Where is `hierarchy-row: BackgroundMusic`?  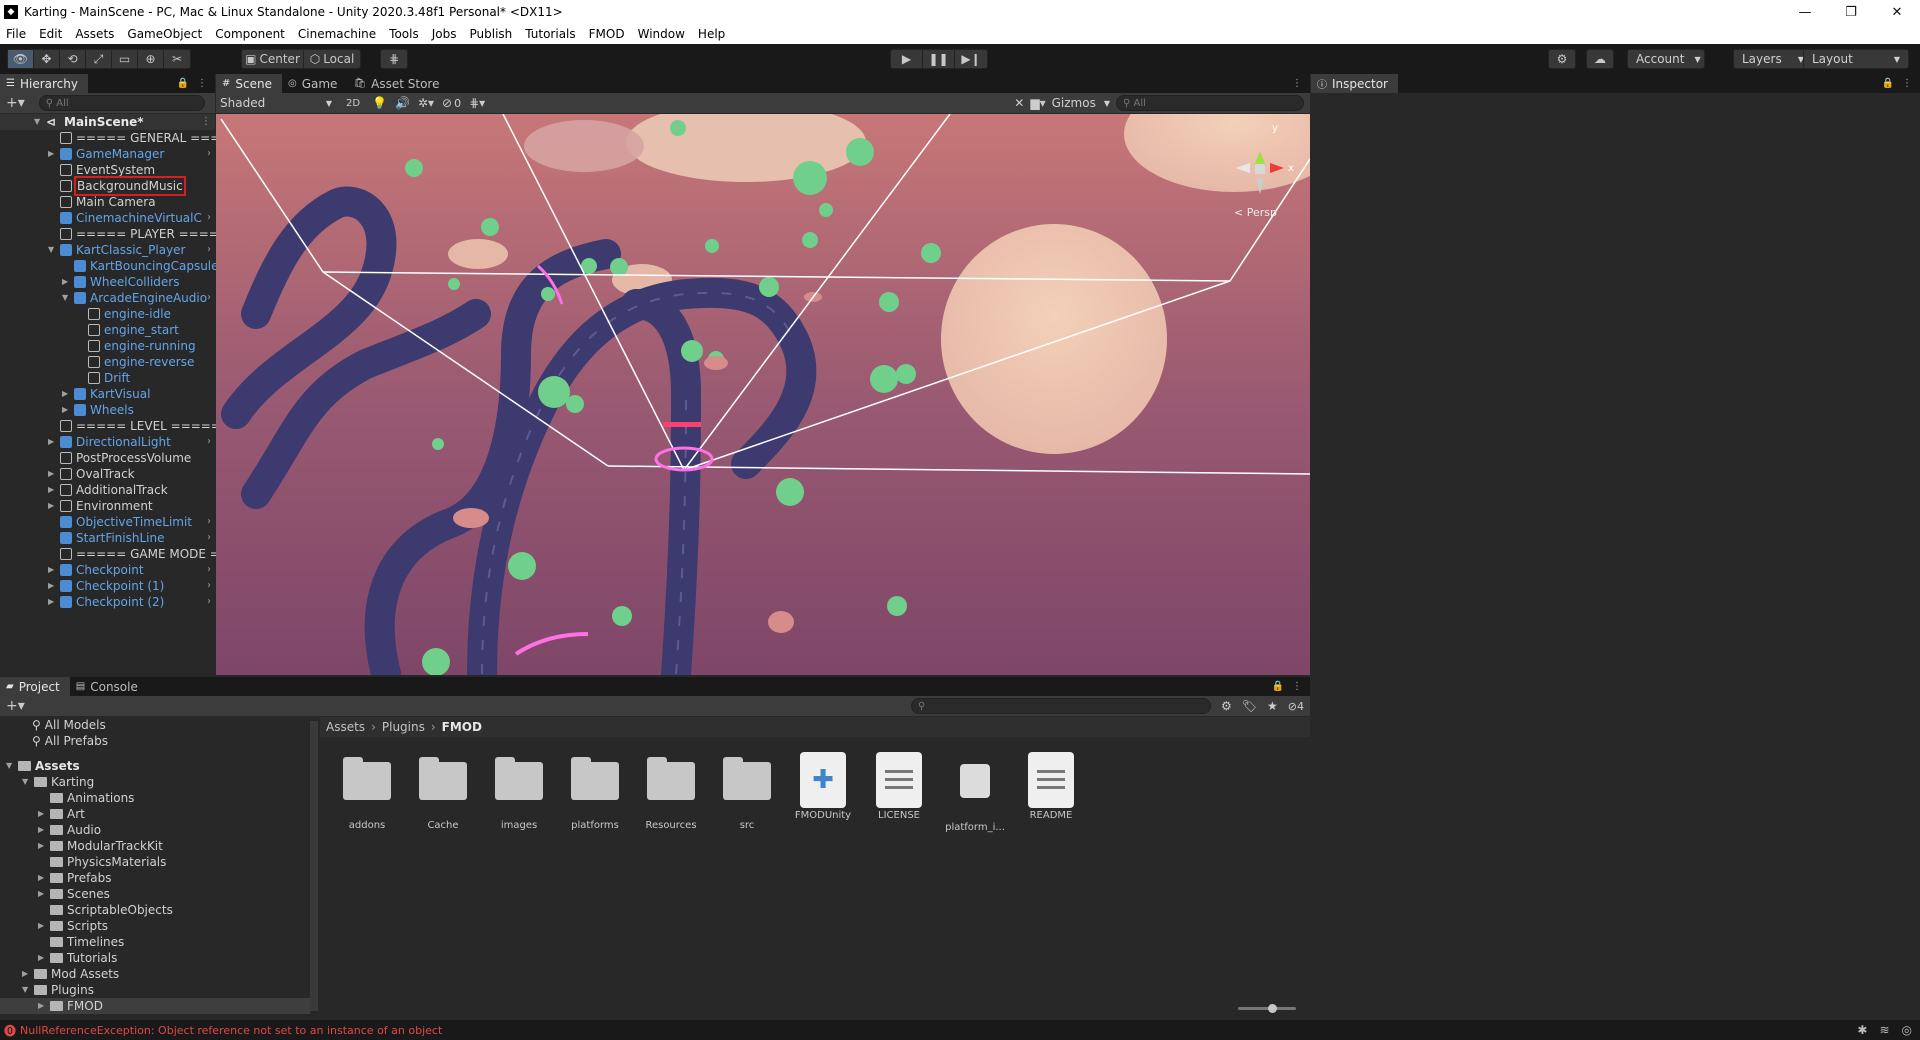
hierarchy-row: BackgroundMusic is located at coordinates (107, 186).